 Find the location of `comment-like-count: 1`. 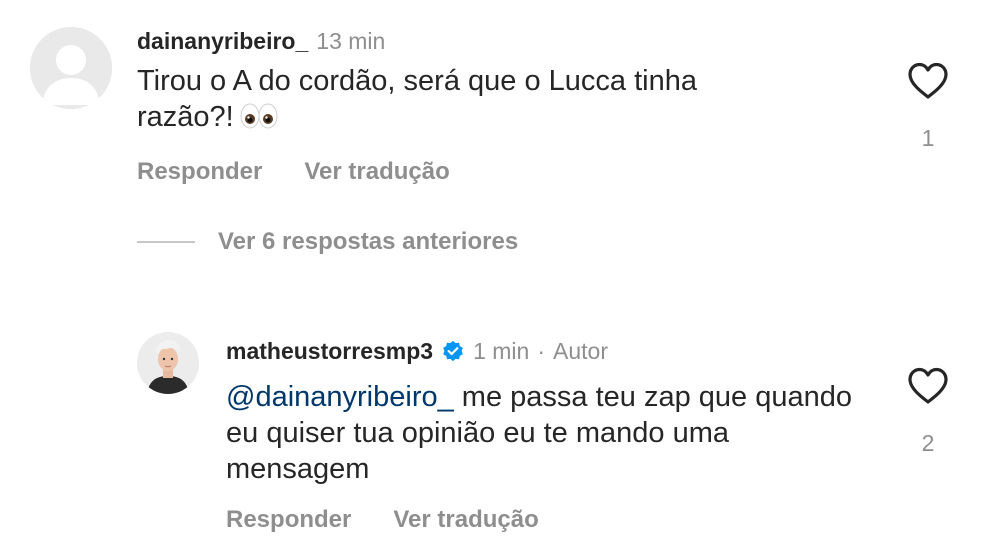

comment-like-count: 1 is located at coordinates (928, 138).